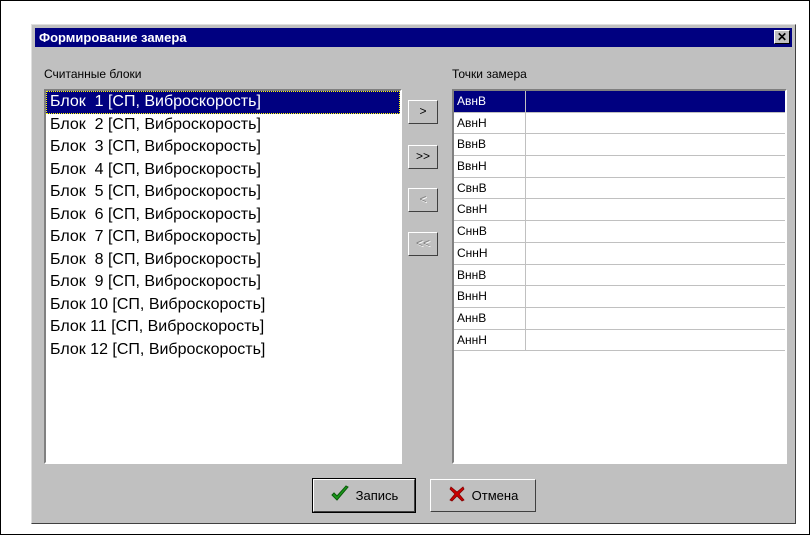 The height and width of the screenshot is (535, 810). Describe the element at coordinates (490, 101) in the screenshot. I see `point-name-cell: АвнВ` at that location.